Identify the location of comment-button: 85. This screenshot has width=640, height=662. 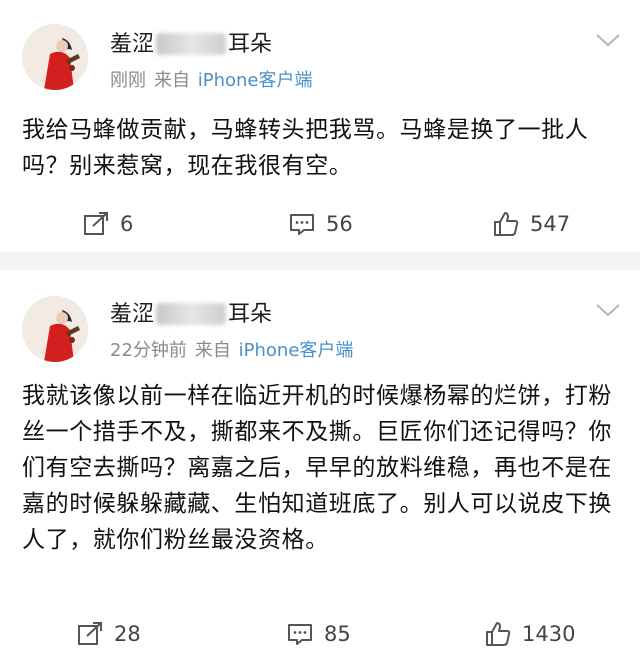
(318, 634).